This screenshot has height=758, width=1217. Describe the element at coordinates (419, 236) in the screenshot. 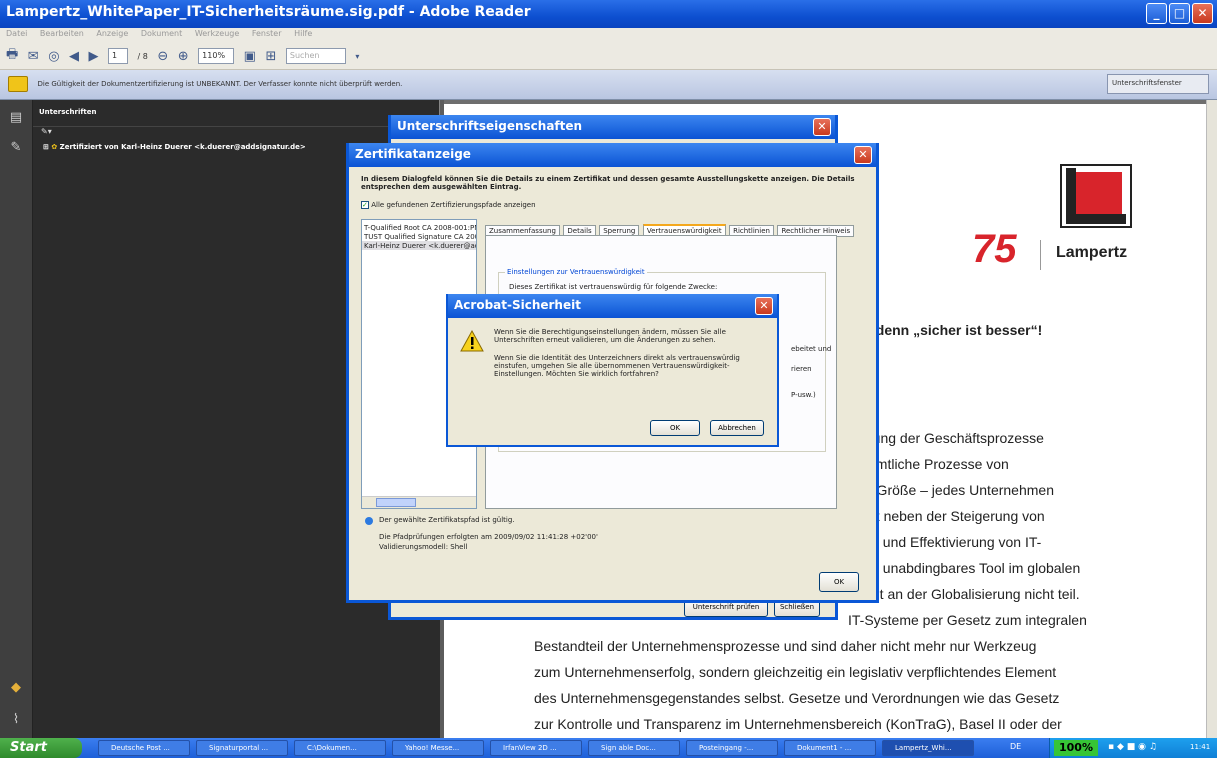

I see `chain-item: TUST Qualified Signature CA 2008` at that location.